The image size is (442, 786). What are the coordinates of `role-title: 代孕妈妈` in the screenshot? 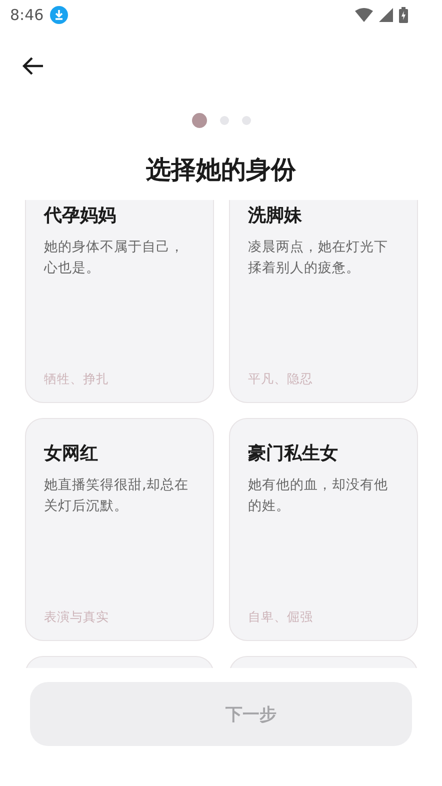 It's located at (80, 215).